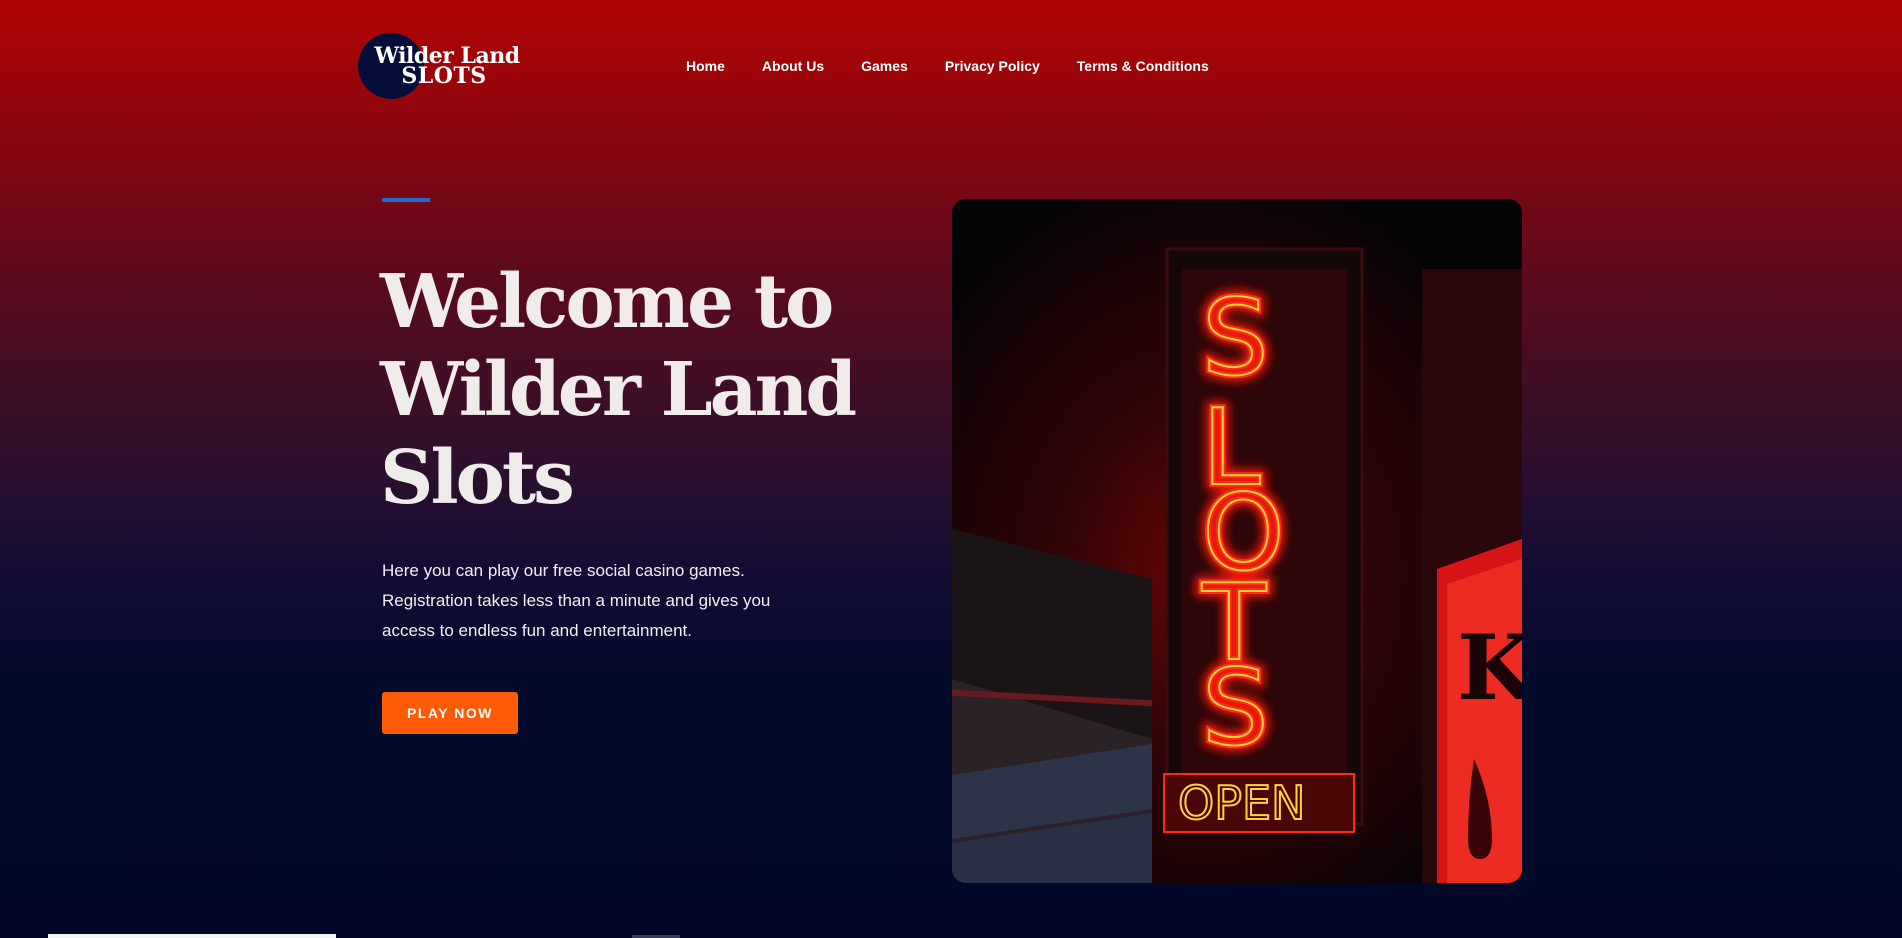  Describe the element at coordinates (444, 76) in the screenshot. I see `logo-line-2: SLOTS` at that location.